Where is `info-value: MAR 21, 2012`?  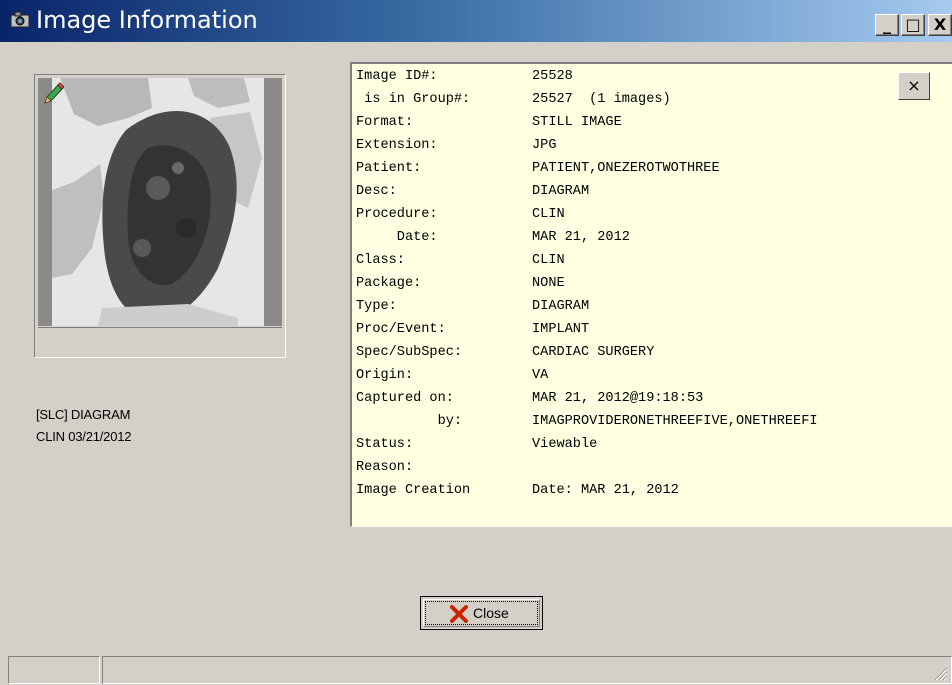 info-value: MAR 21, 2012 is located at coordinates (581, 237).